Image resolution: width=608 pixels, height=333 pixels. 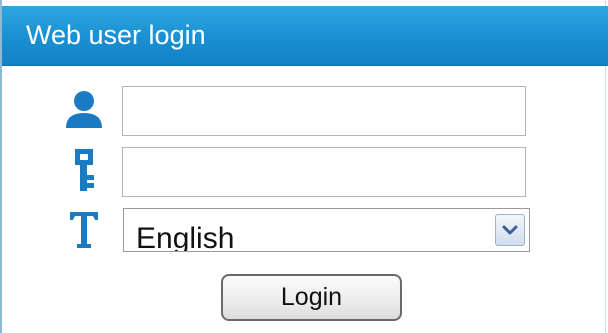 I want to click on password-field, so click(x=324, y=172).